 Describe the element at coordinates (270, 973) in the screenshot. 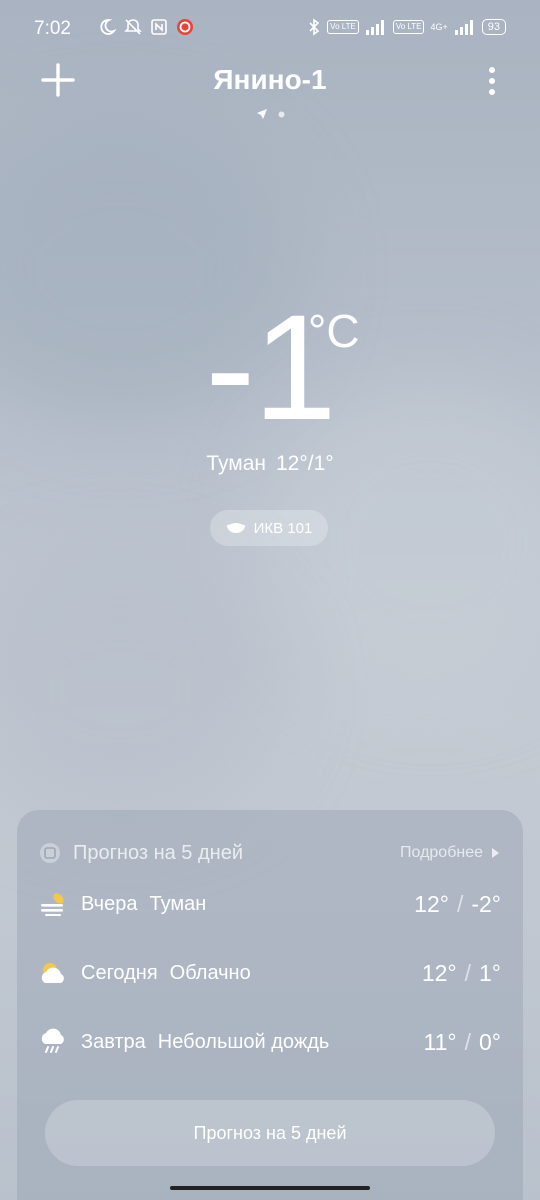

I see `forecast-row-today: Сегодня Облачно 12° / 1°` at that location.